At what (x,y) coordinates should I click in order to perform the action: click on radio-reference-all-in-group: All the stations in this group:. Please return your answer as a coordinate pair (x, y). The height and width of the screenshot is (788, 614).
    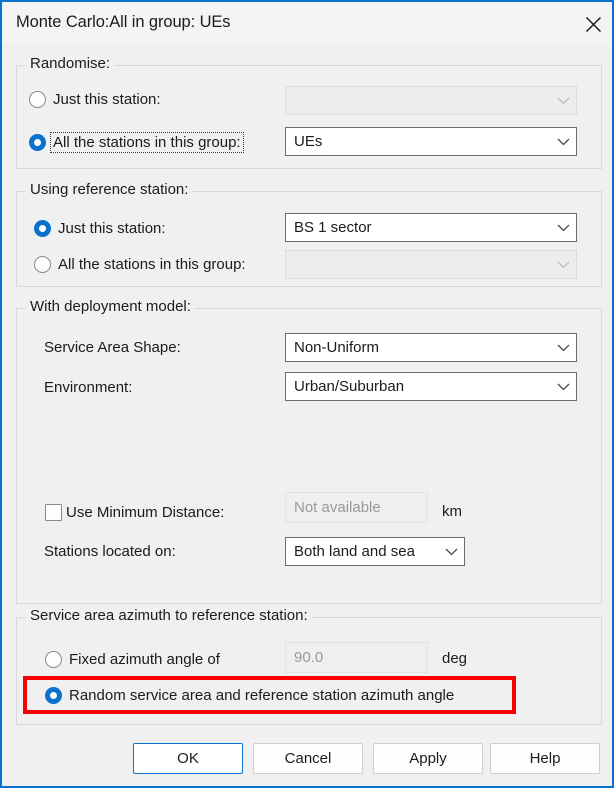
    Looking at the image, I should click on (141, 264).